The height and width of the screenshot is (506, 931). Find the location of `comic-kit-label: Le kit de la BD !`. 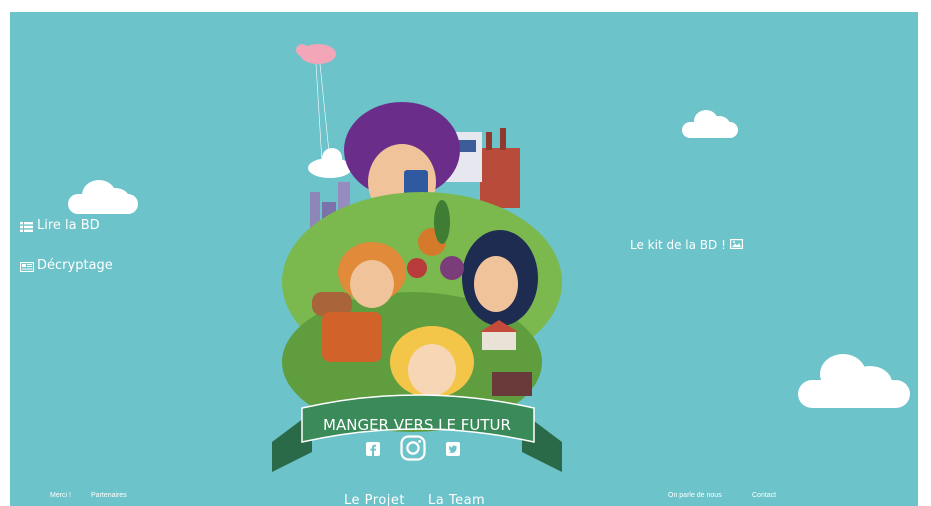

comic-kit-label: Le kit de la BD ! is located at coordinates (678, 245).